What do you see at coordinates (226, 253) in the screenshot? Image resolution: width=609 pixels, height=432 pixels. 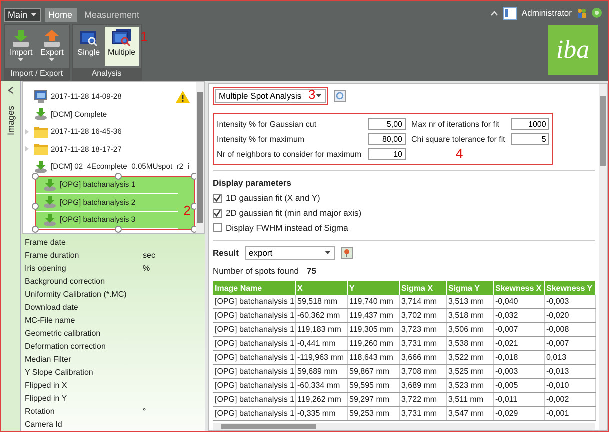 I see `field-label: Result` at bounding box center [226, 253].